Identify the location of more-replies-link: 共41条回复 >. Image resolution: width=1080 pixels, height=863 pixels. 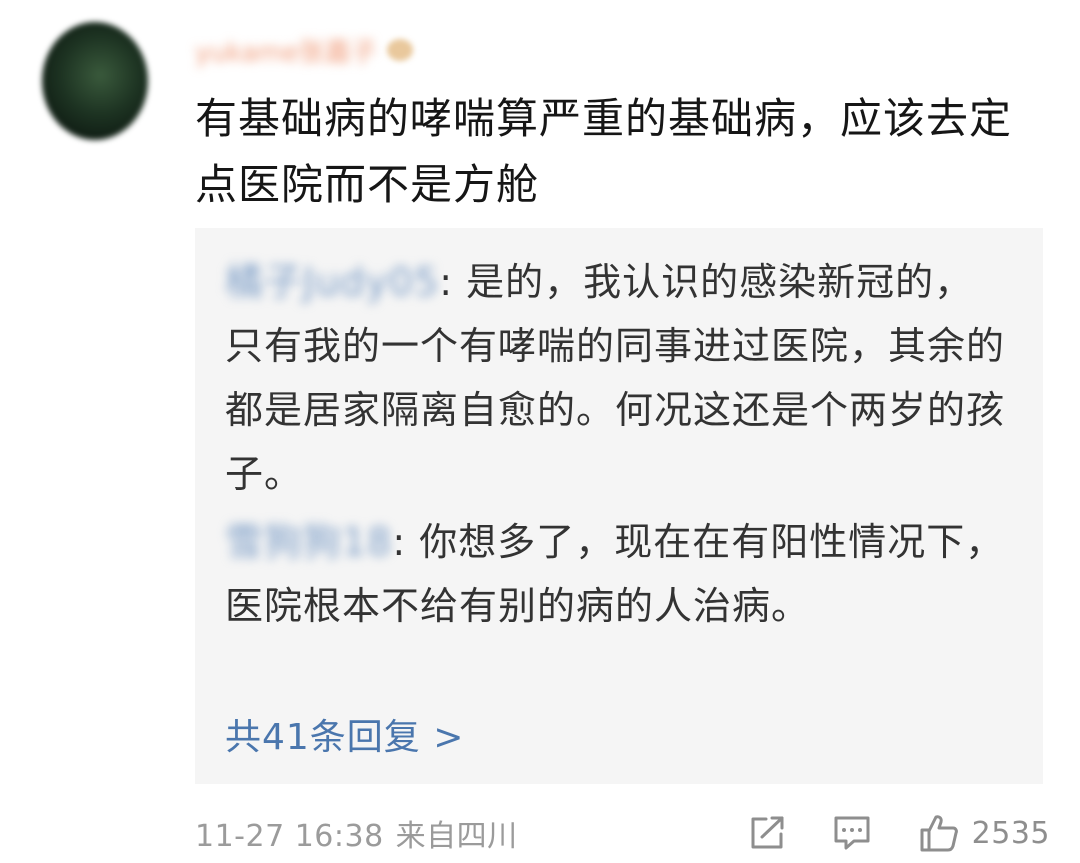
(344, 738).